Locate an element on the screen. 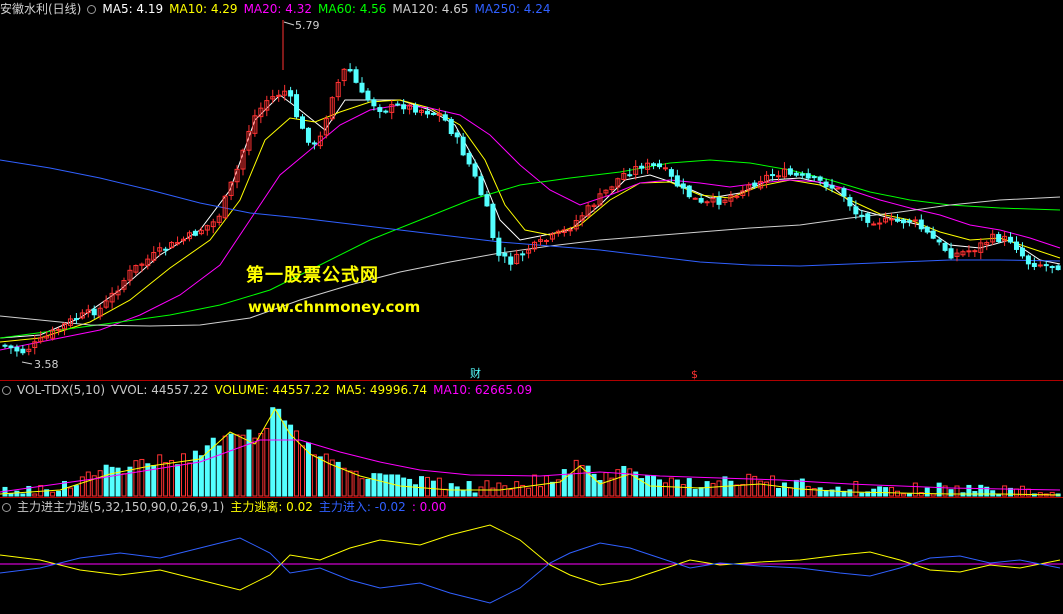 This screenshot has width=1063, height=614. high-pointer is located at coordinates (289, 23).